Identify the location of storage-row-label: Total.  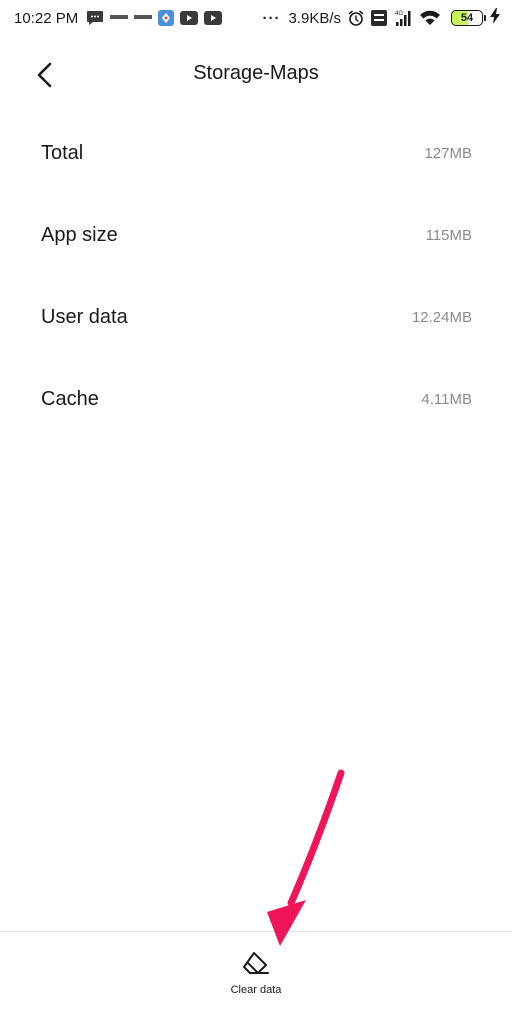
(62, 152).